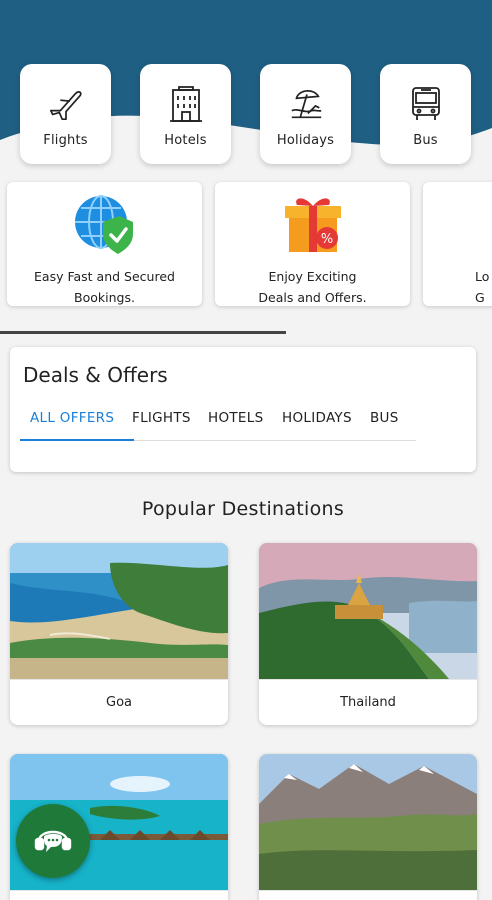  What do you see at coordinates (426, 104) in the screenshot?
I see `bus-icon` at bounding box center [426, 104].